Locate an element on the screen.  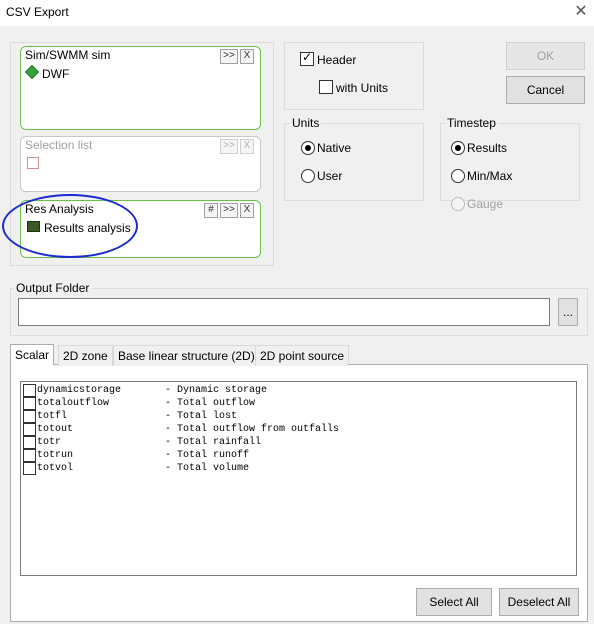
list-item: dynamicstorage is located at coordinates (79, 390).